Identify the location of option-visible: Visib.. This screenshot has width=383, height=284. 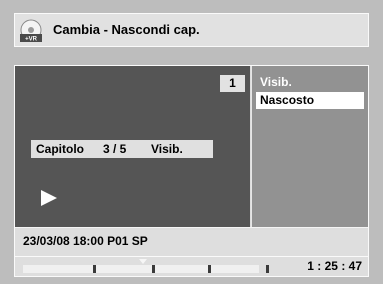
(310, 82).